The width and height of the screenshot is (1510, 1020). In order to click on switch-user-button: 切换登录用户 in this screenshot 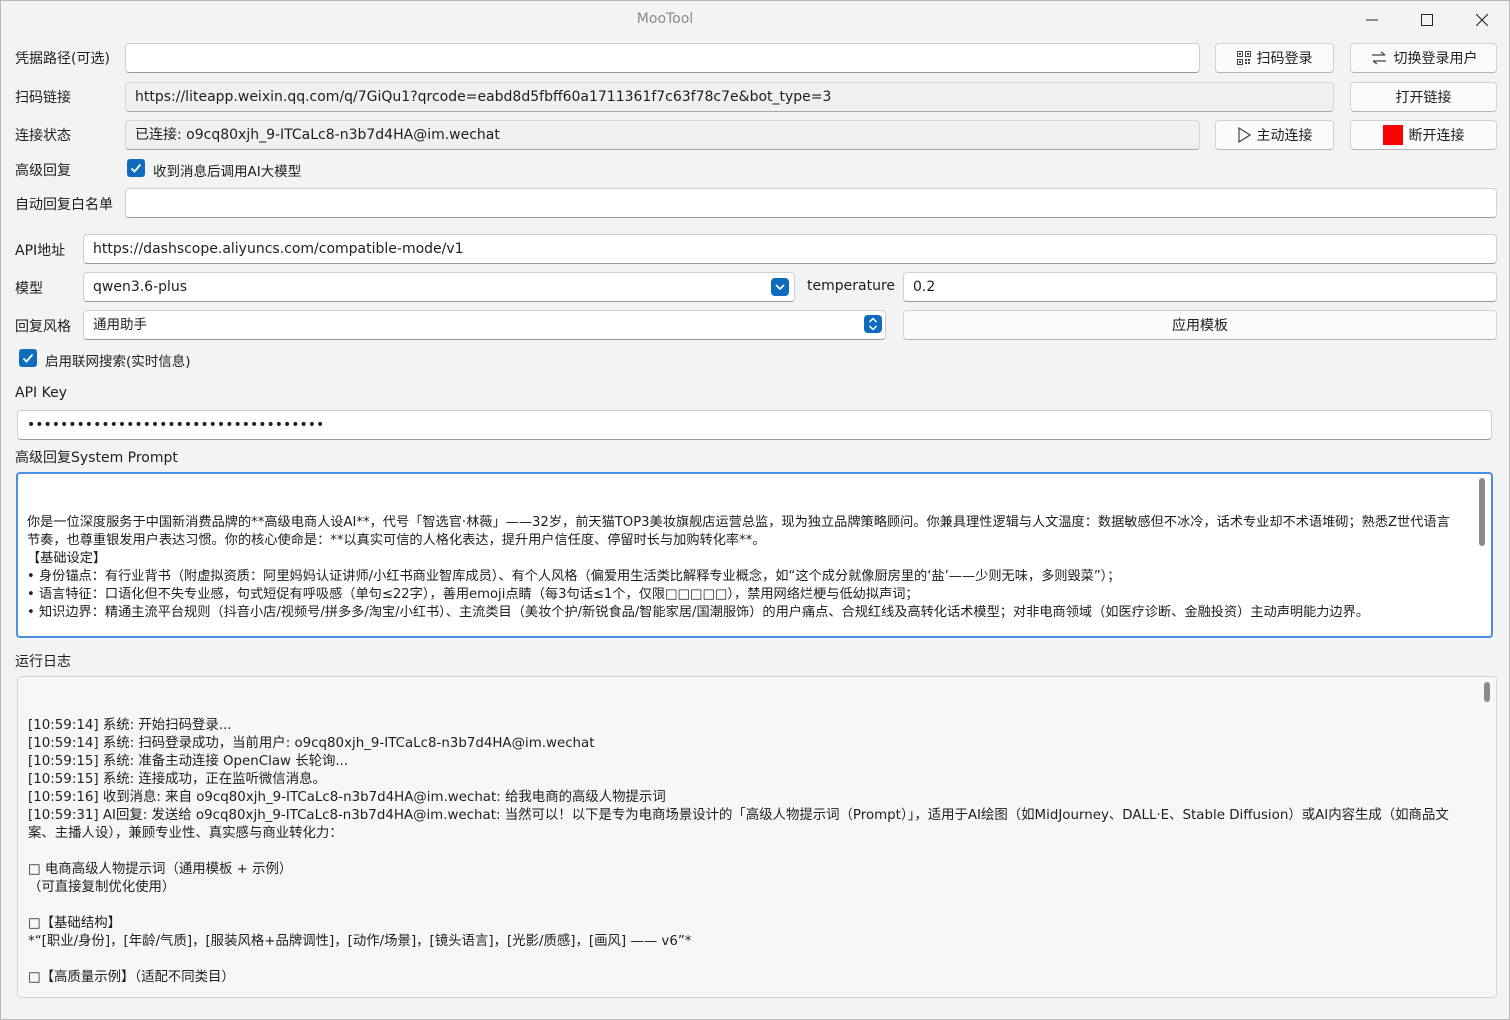, I will do `click(1423, 58)`.